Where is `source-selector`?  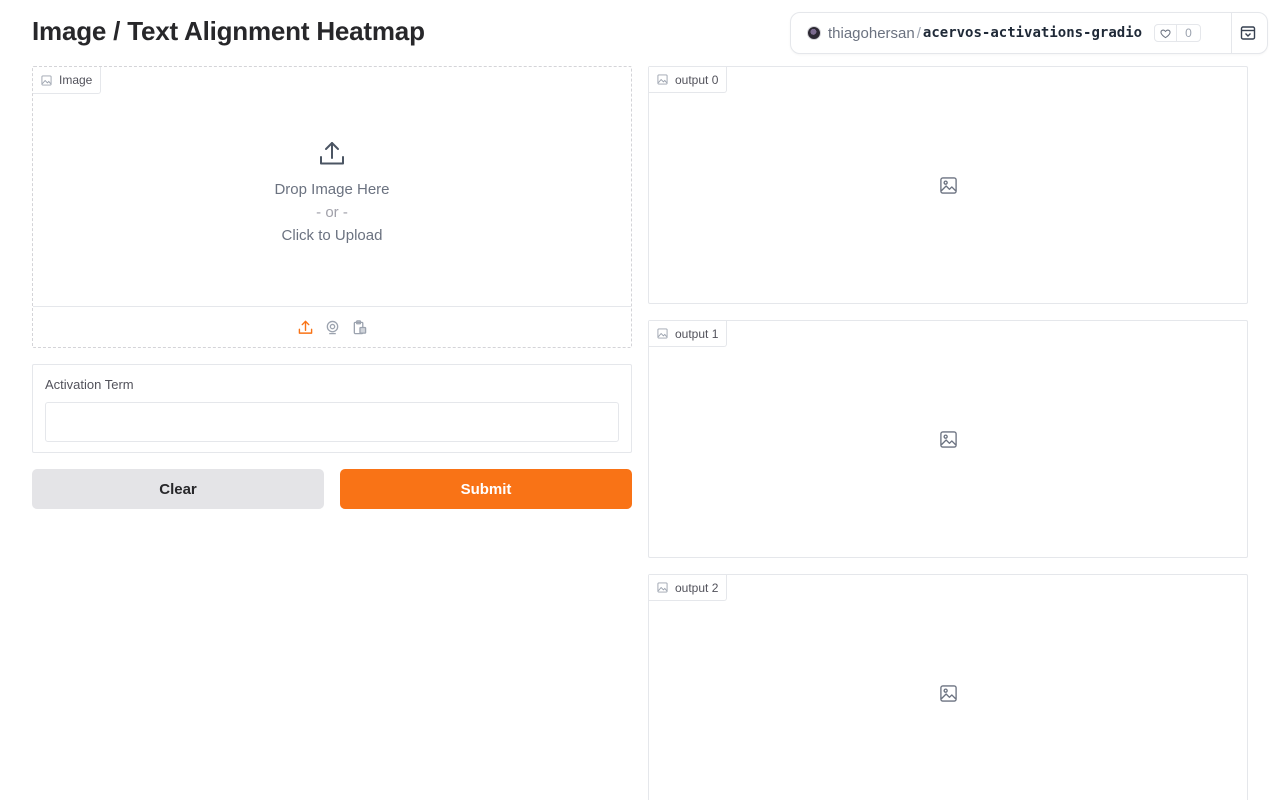
source-selector is located at coordinates (332, 326).